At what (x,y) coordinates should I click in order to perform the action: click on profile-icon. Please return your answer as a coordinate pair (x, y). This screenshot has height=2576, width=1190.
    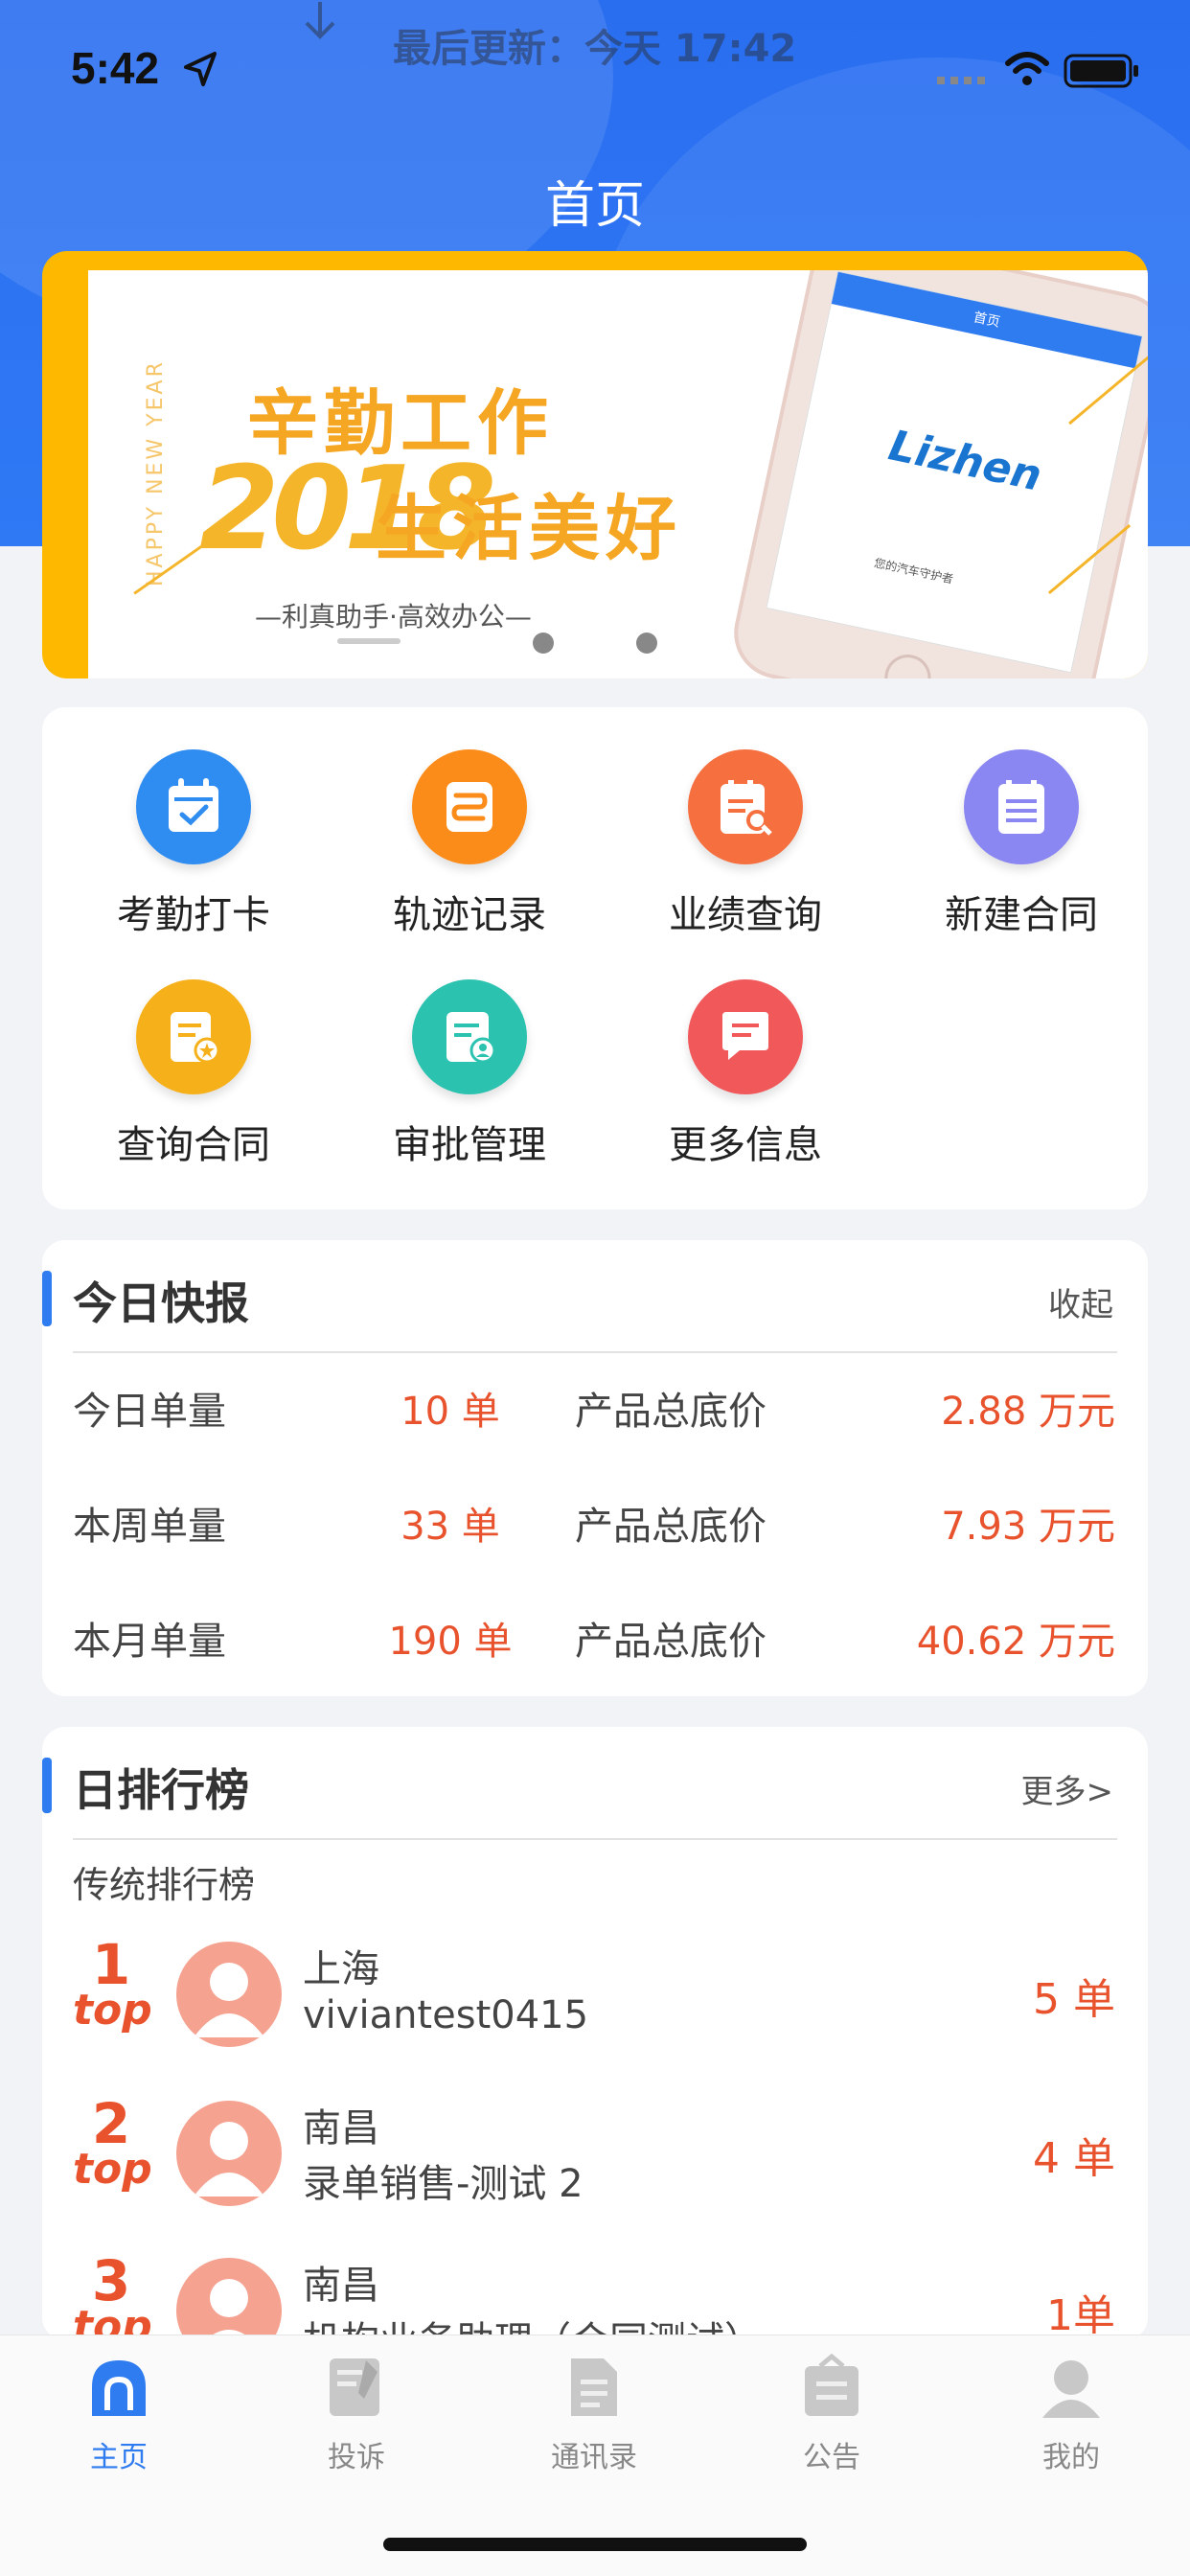
    Looking at the image, I should click on (1071, 2387).